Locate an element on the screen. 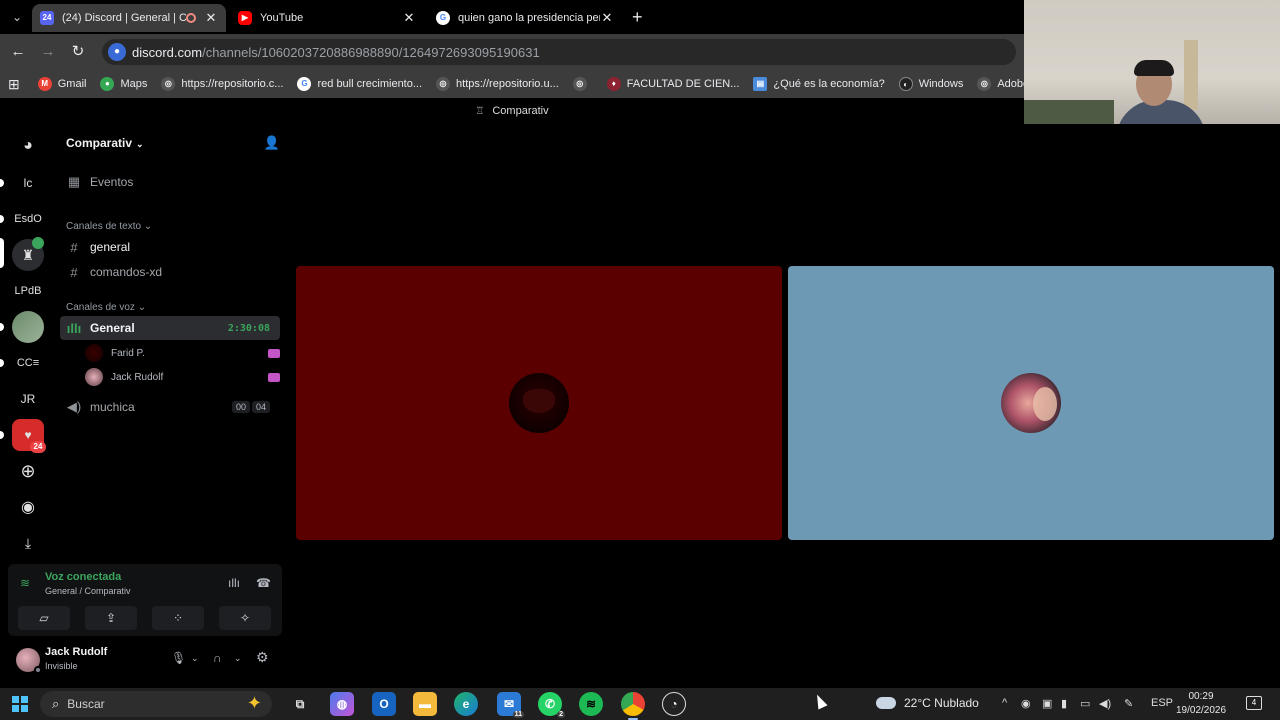 The image size is (1280, 720). tab-discord: 24 (24) Discord | General | Comparativ ✕ is located at coordinates (129, 18).